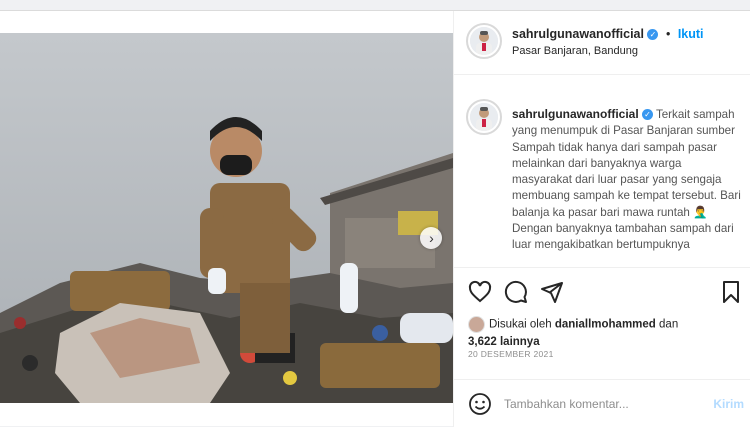  I want to click on avatar, so click(484, 41).